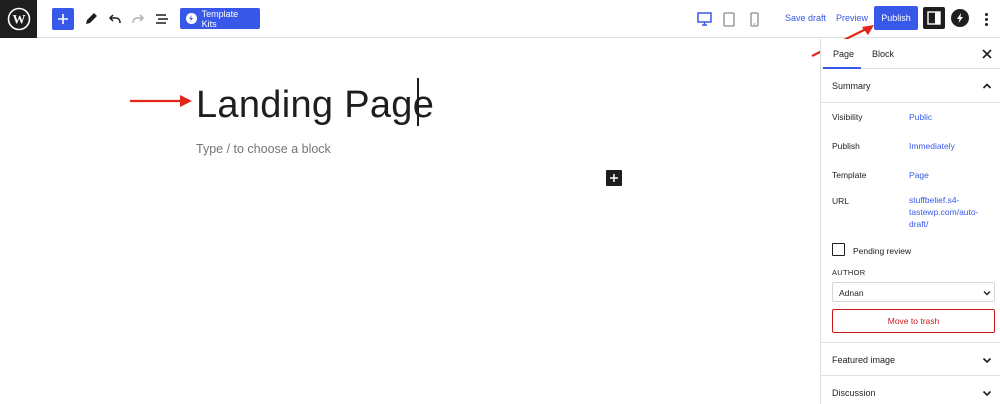 The width and height of the screenshot is (1000, 404). I want to click on redo-icon, so click(138, 18).